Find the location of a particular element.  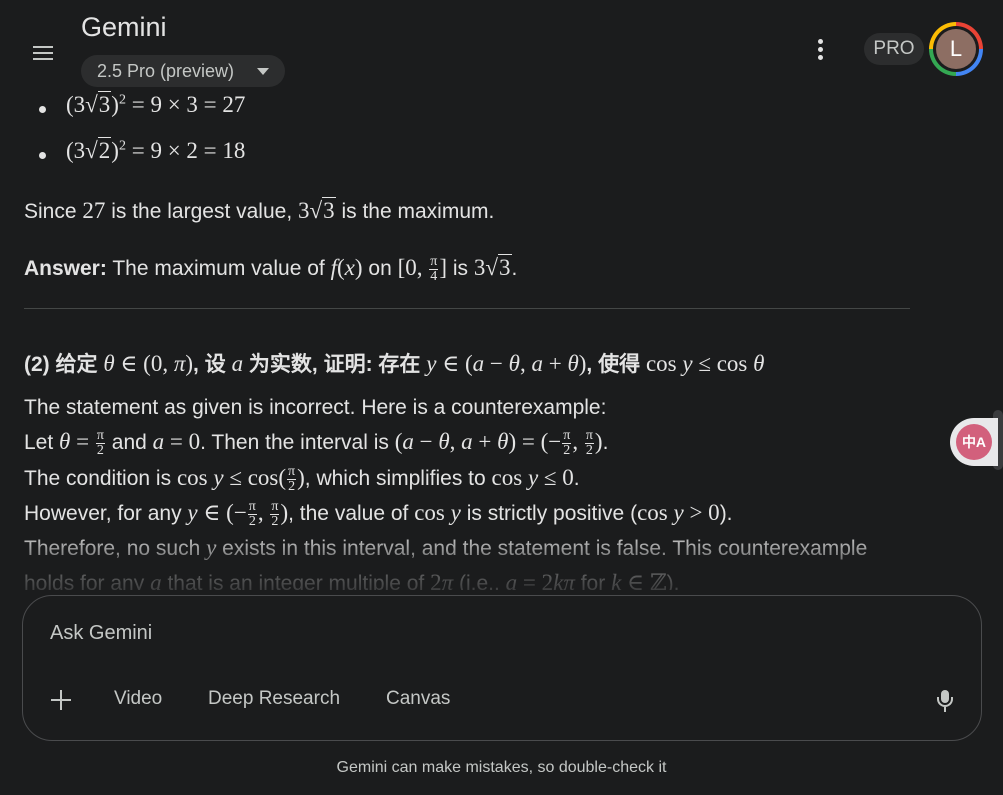

model-label: 2.5 Pro (preview) is located at coordinates (166, 71).